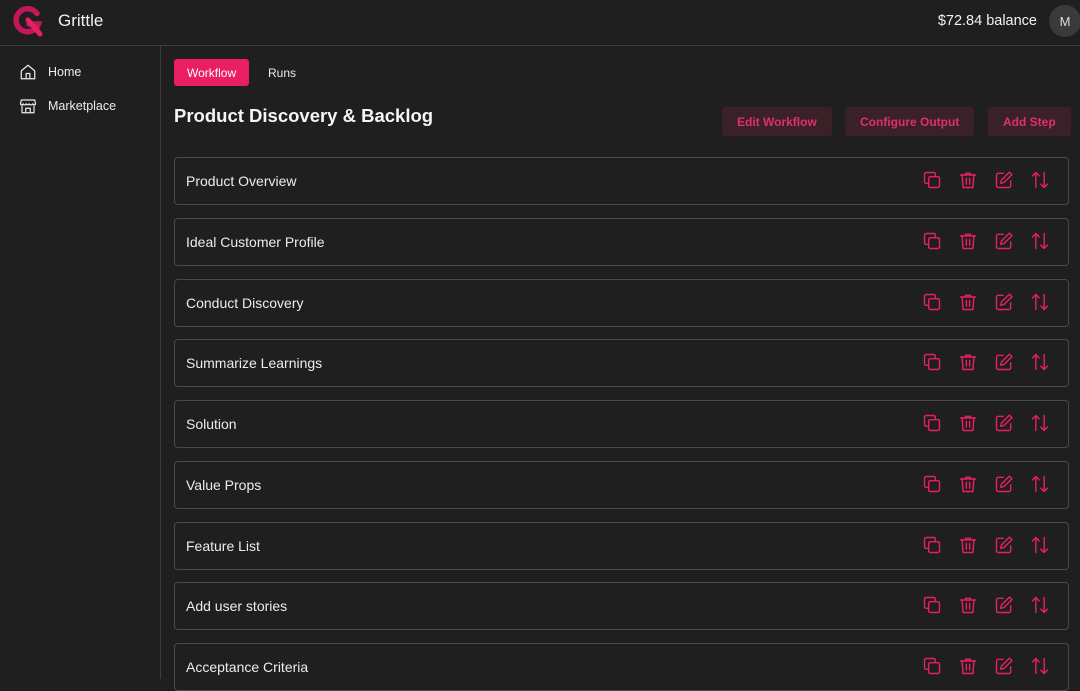 The height and width of the screenshot is (691, 1080). What do you see at coordinates (247, 667) in the screenshot?
I see `step-label: Acceptance Criteria` at bounding box center [247, 667].